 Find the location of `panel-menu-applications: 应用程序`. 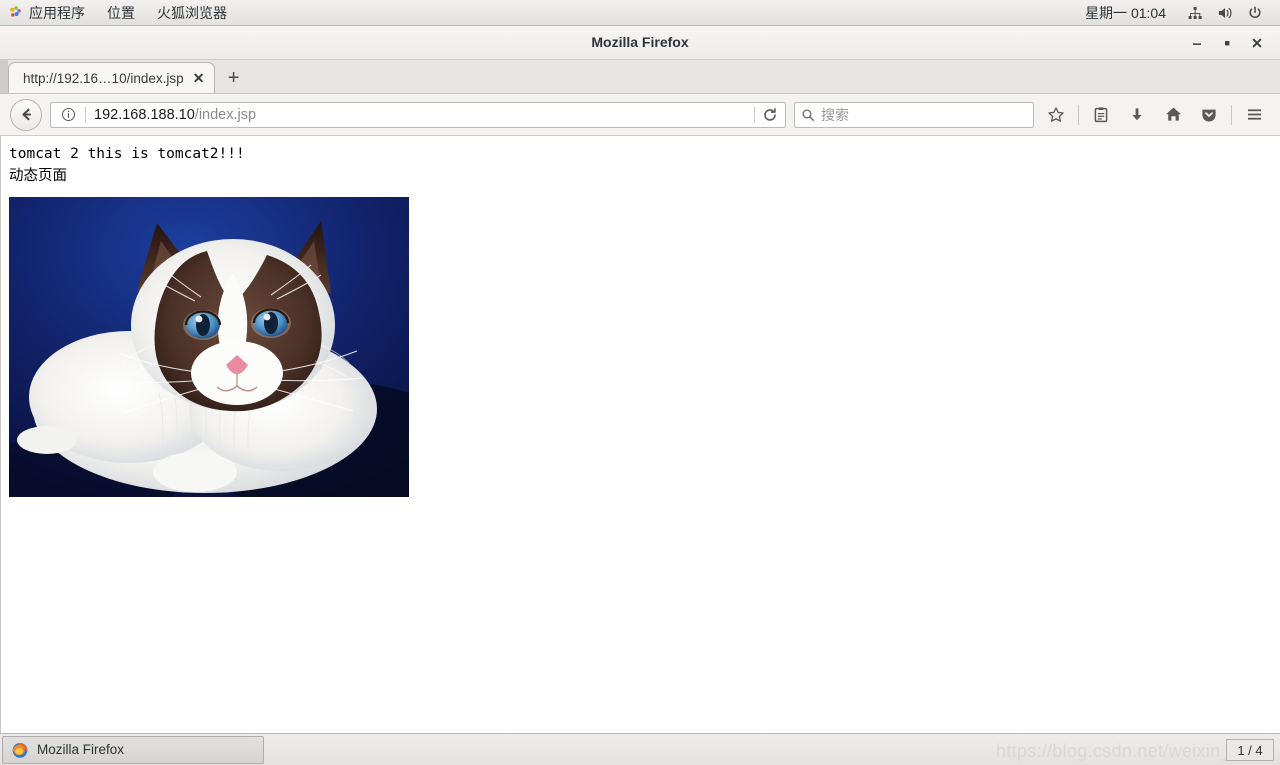

panel-menu-applications: 应用程序 is located at coordinates (48, 12).